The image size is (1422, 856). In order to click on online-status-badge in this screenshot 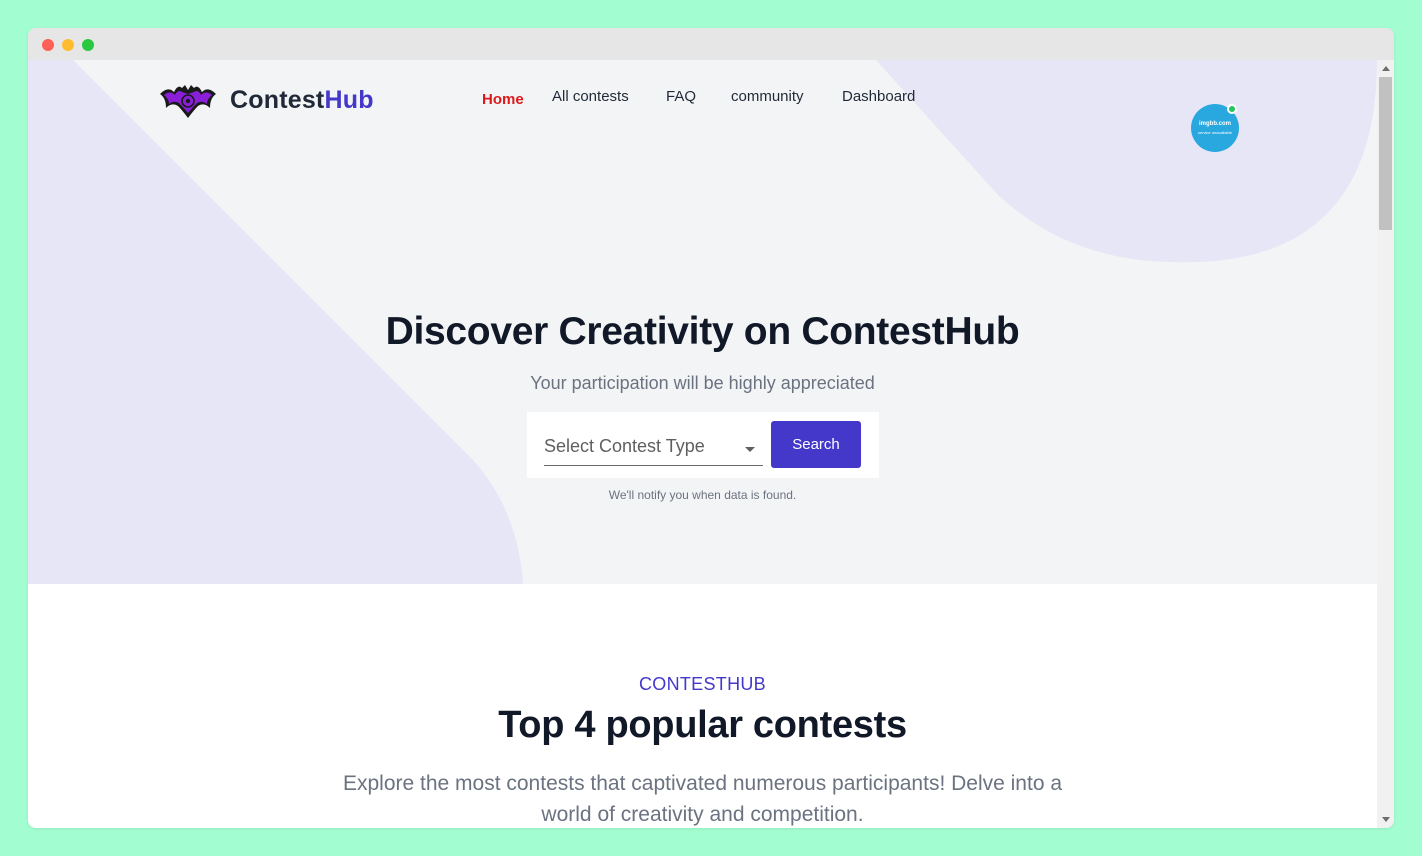, I will do `click(1232, 109)`.